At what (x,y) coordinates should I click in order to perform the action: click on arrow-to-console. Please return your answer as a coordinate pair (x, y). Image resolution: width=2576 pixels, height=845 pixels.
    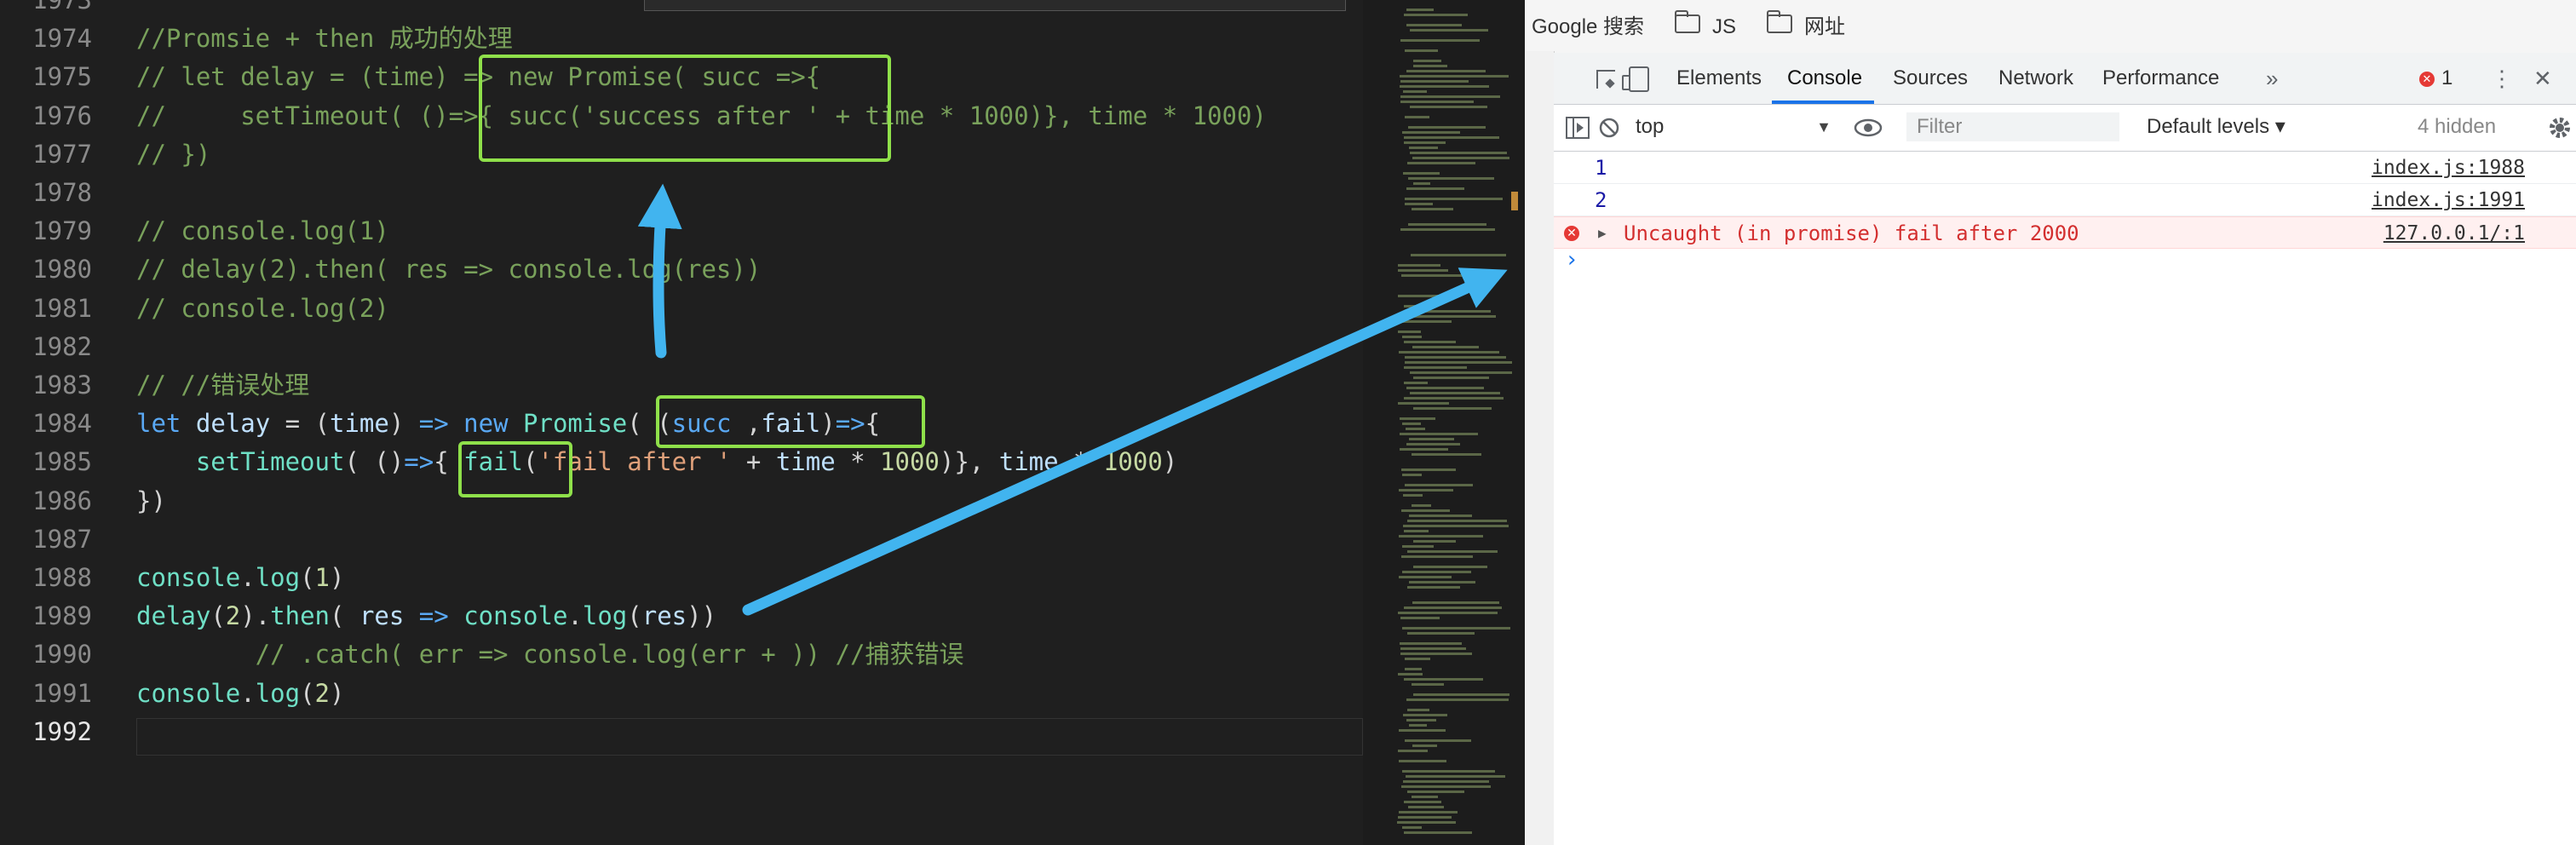
    Looking at the image, I should click on (1125, 441).